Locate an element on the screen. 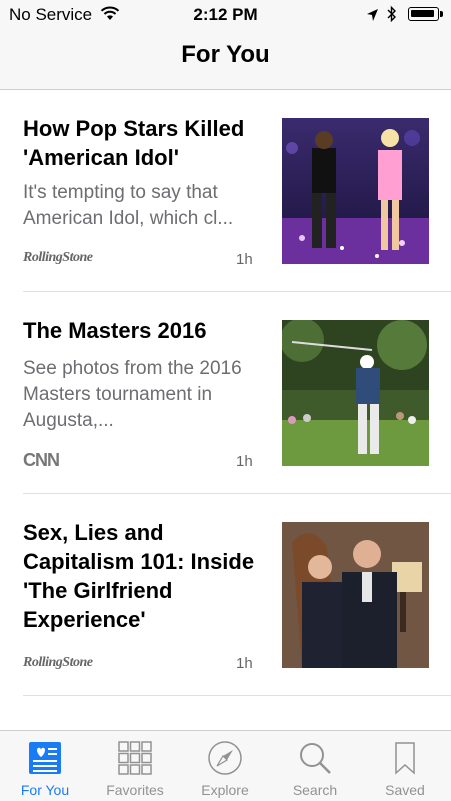  tab-search: Search is located at coordinates (315, 766).